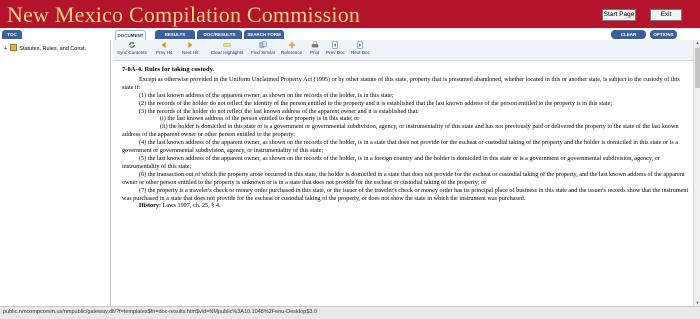  I want to click on next-hit-icon, so click(190, 45).